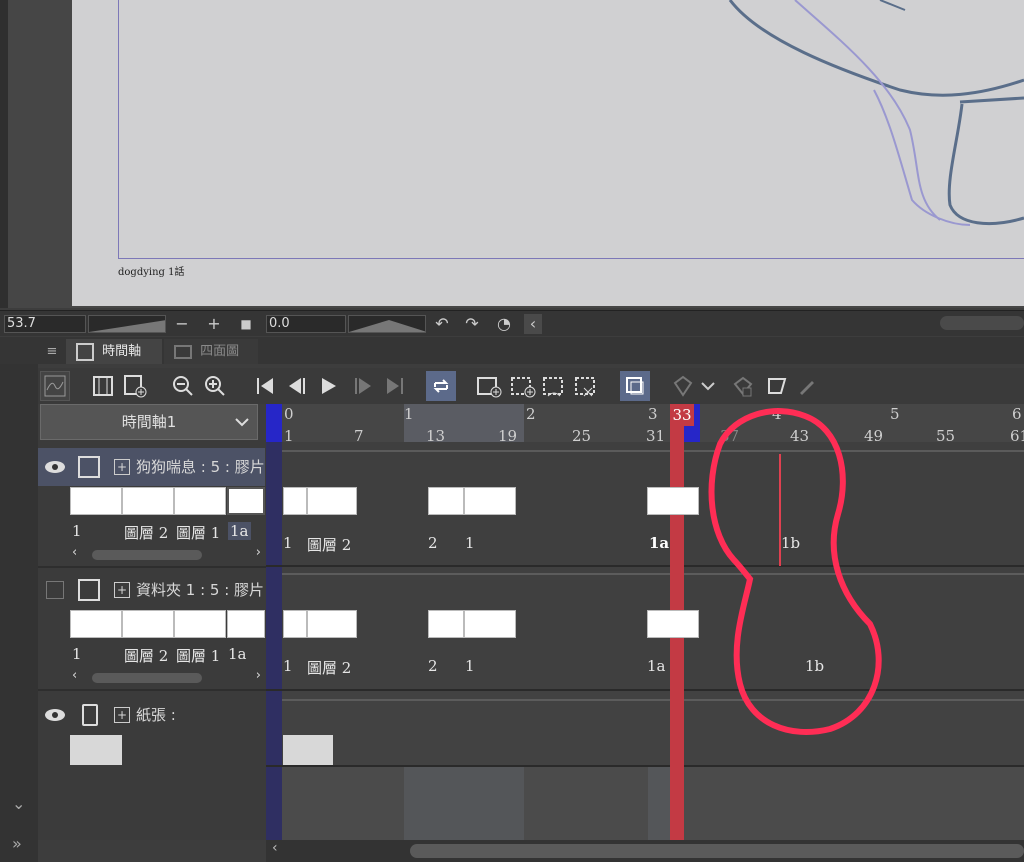 Image resolution: width=1024 pixels, height=862 pixels. What do you see at coordinates (329, 386) in the screenshot?
I see `play-icon` at bounding box center [329, 386].